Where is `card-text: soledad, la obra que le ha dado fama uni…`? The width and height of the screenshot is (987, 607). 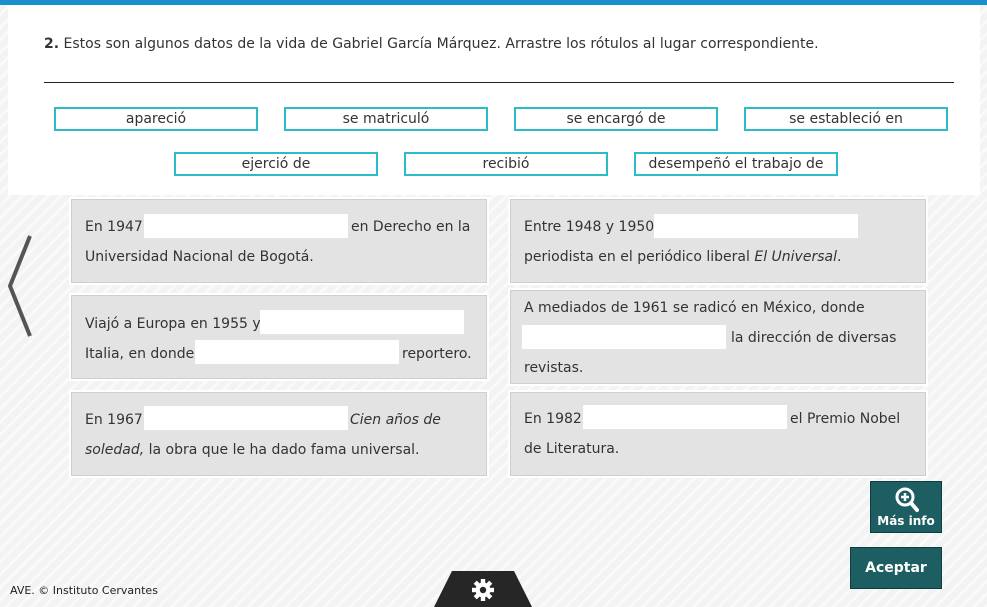 card-text: soledad, la obra que le ha dado fama uni… is located at coordinates (252, 450).